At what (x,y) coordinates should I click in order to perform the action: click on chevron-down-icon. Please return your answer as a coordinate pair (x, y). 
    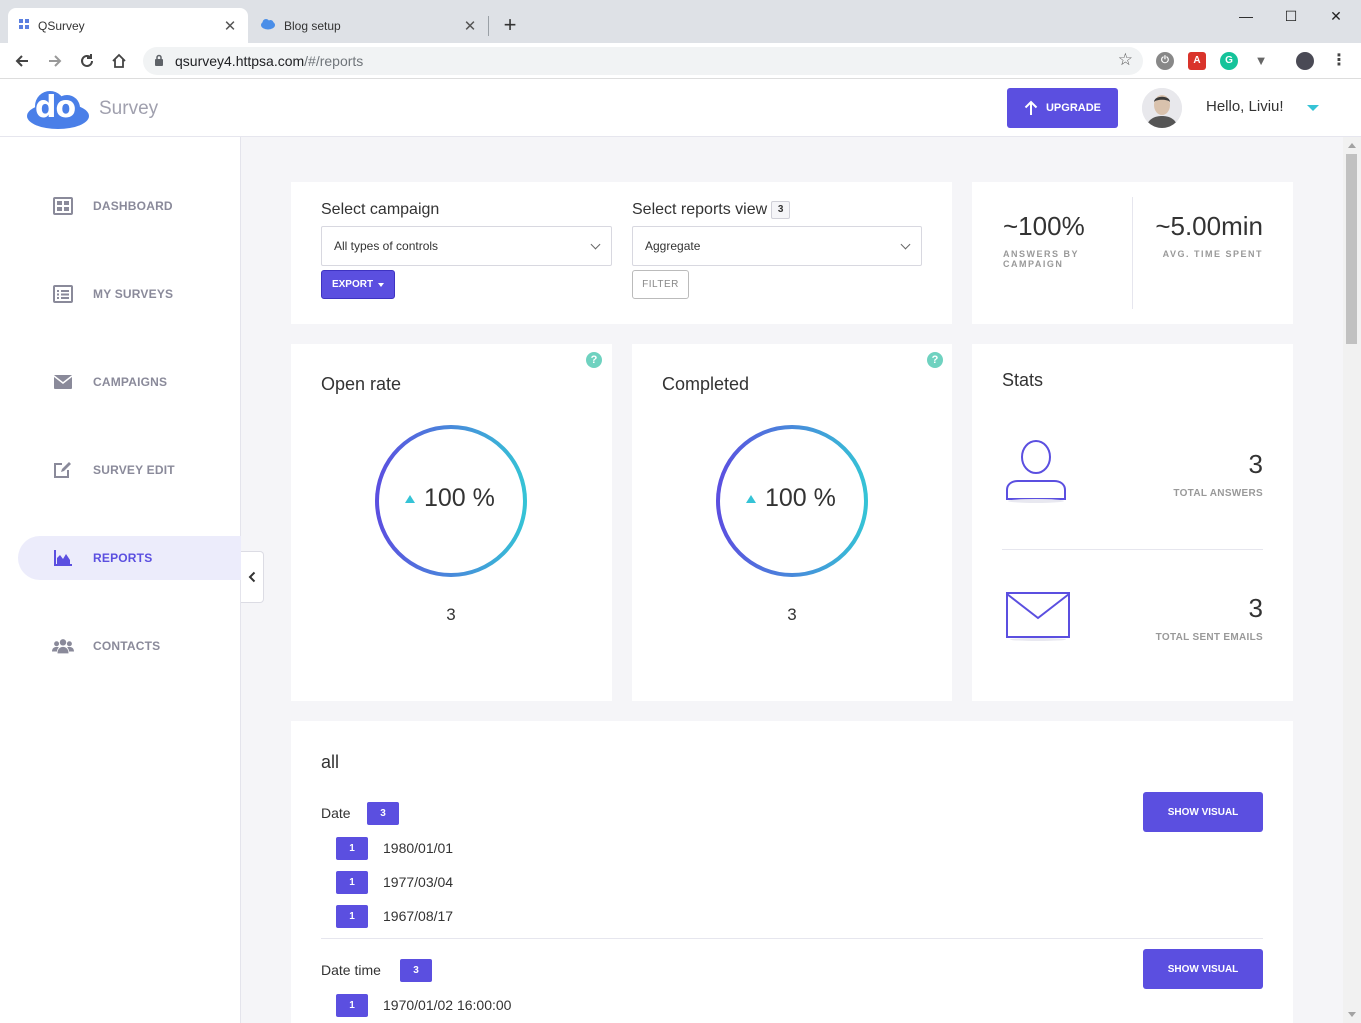
    Looking at the image, I should click on (595, 244).